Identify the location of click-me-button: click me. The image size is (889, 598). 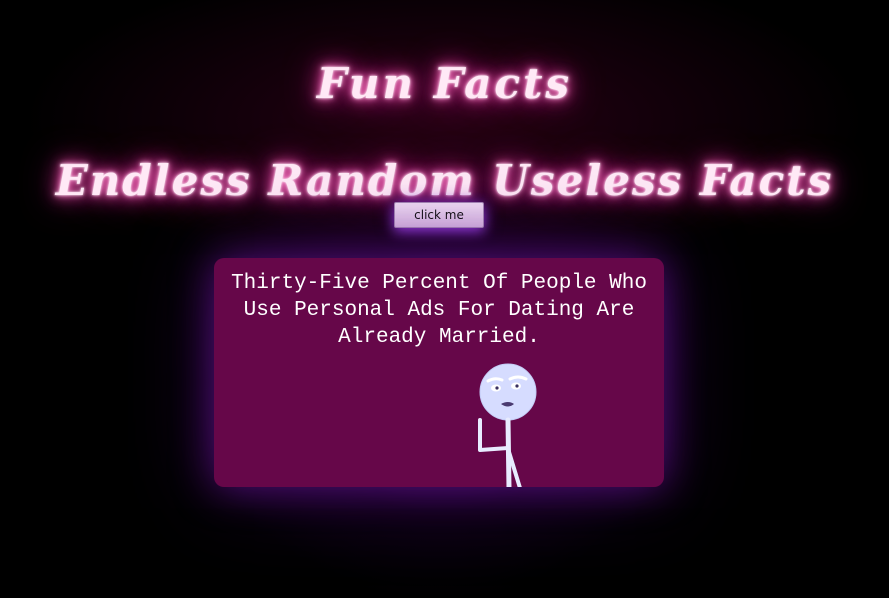
(439, 215).